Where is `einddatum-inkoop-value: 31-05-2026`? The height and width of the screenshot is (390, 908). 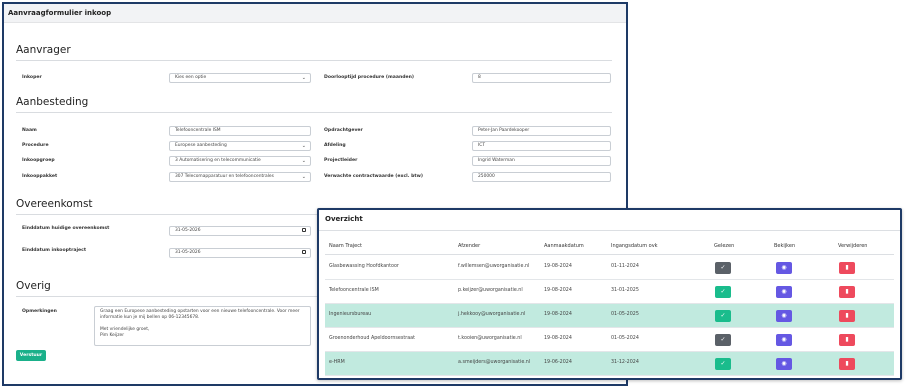
einddatum-inkoop-value: 31-05-2026 is located at coordinates (188, 252).